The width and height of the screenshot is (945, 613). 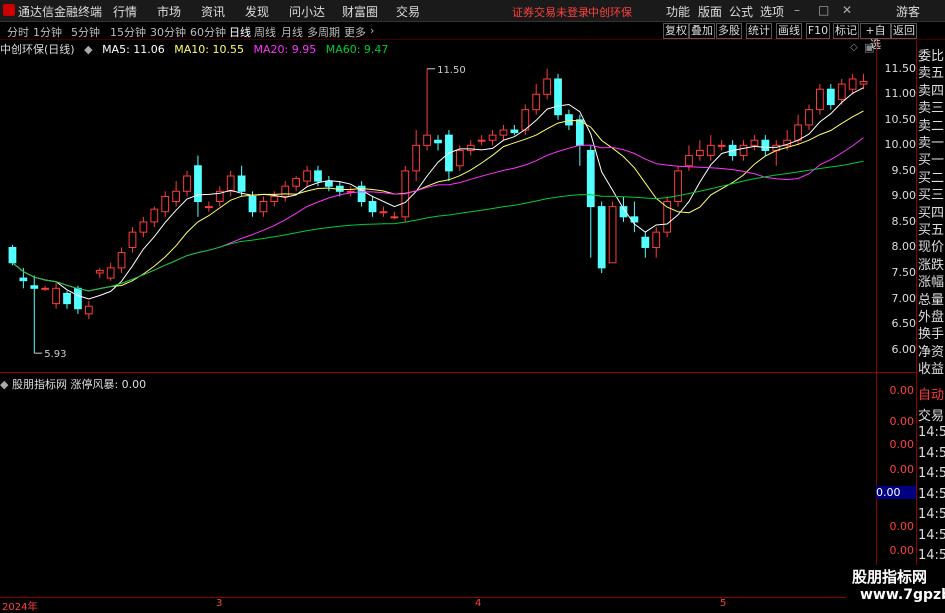 What do you see at coordinates (4, 384) in the screenshot?
I see `indicator-toggle-icon: ◆` at bounding box center [4, 384].